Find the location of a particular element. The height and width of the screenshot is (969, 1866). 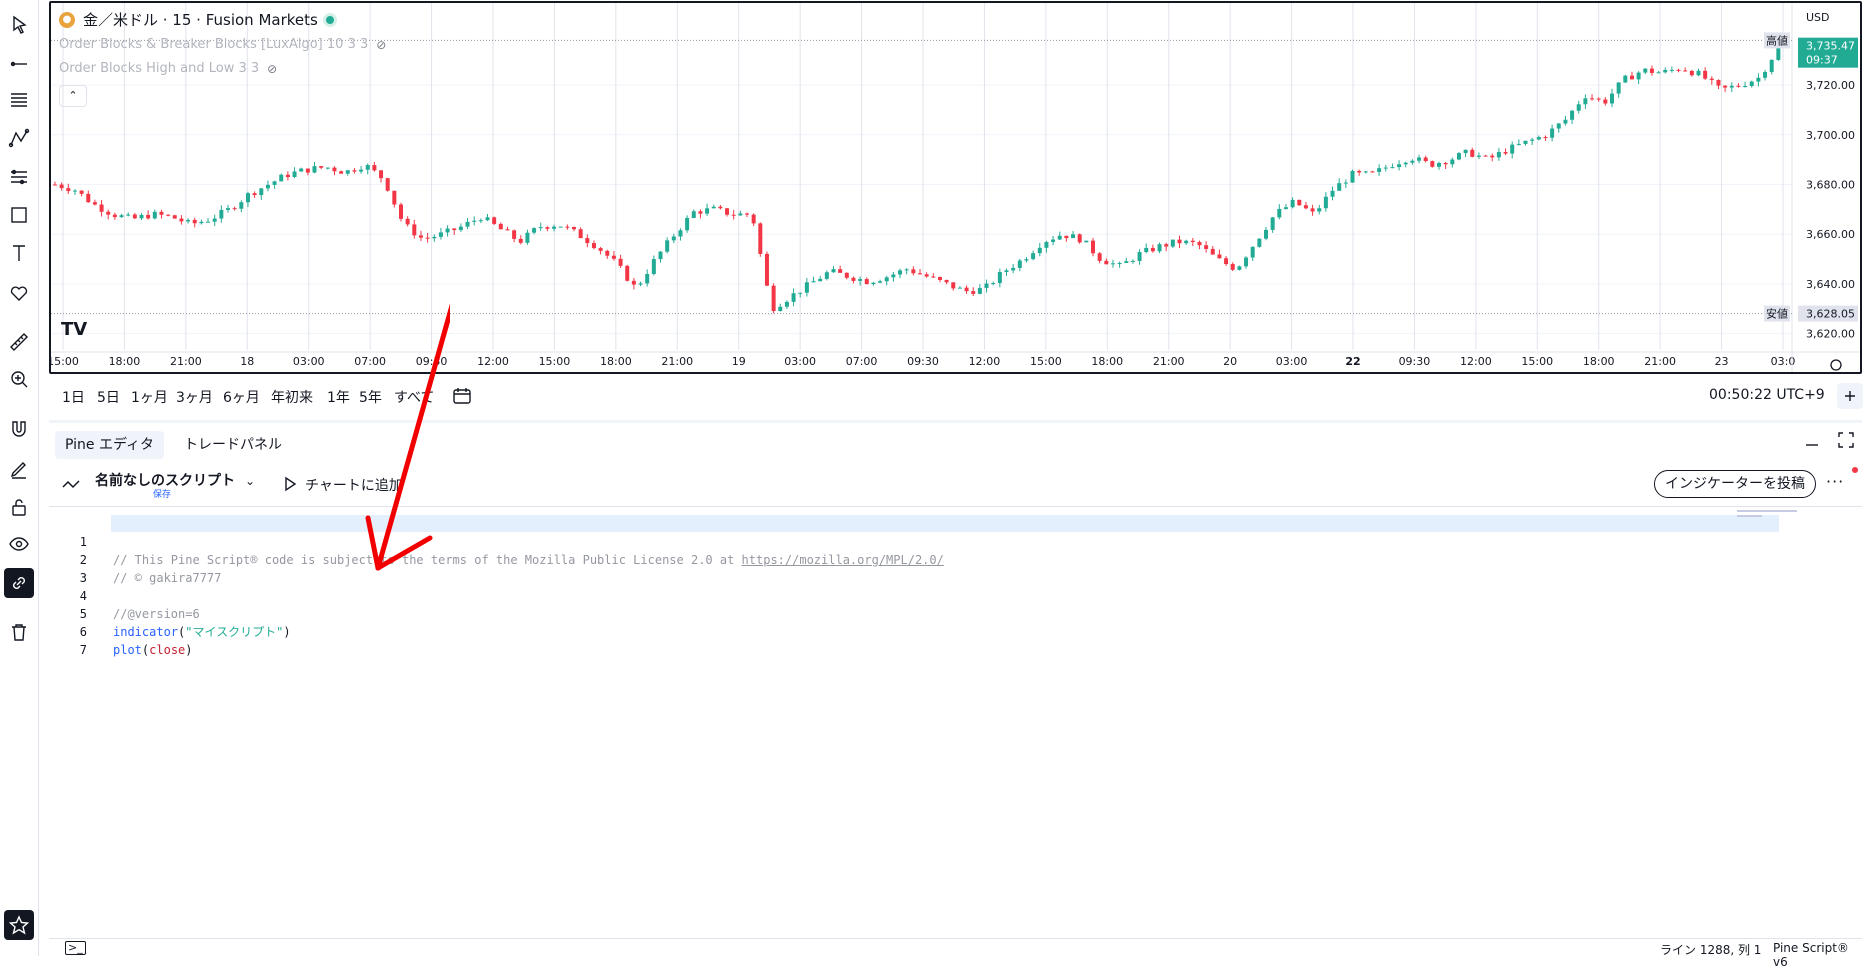

prediction-icon is located at coordinates (19, 177).